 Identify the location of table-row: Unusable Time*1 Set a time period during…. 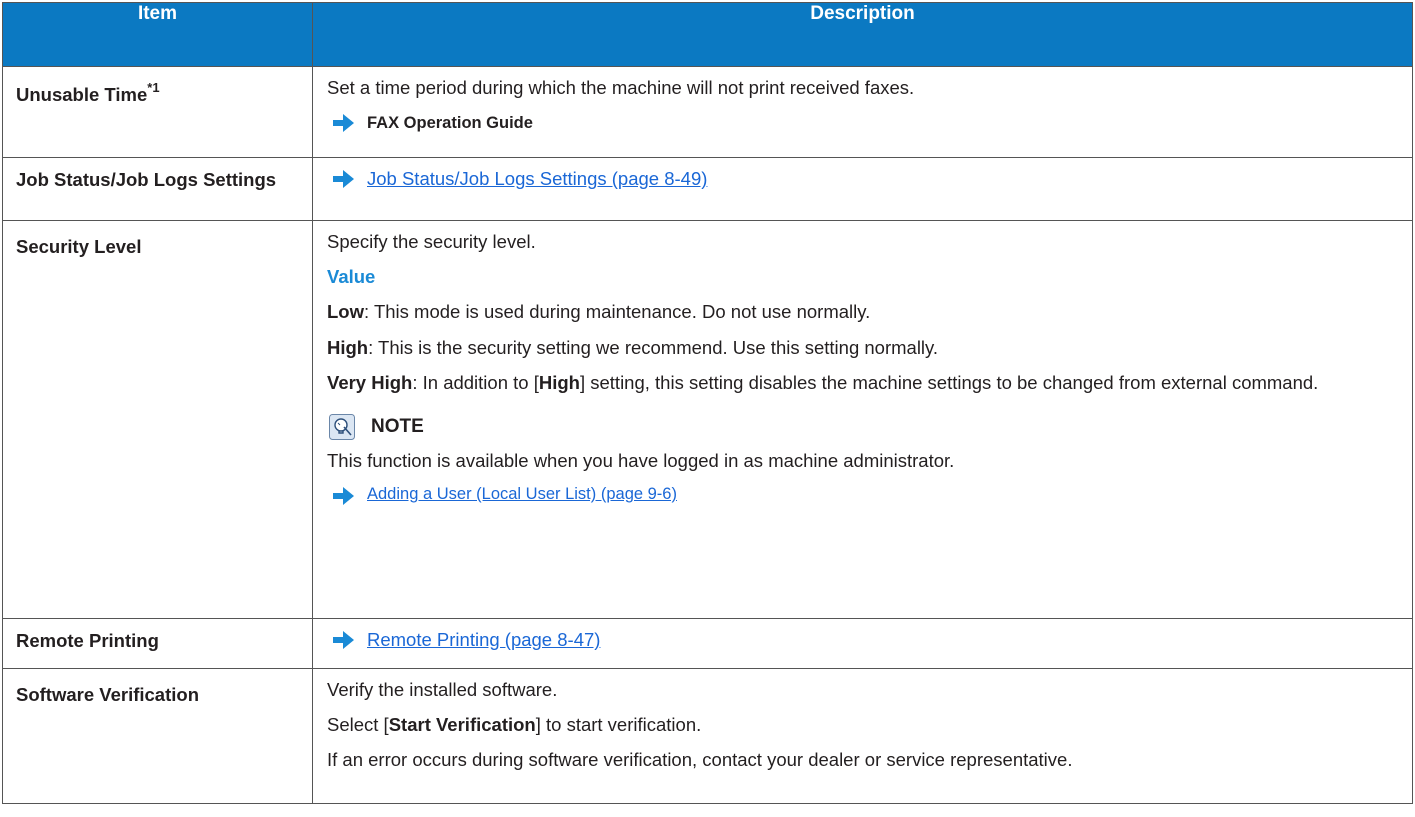
(707, 112).